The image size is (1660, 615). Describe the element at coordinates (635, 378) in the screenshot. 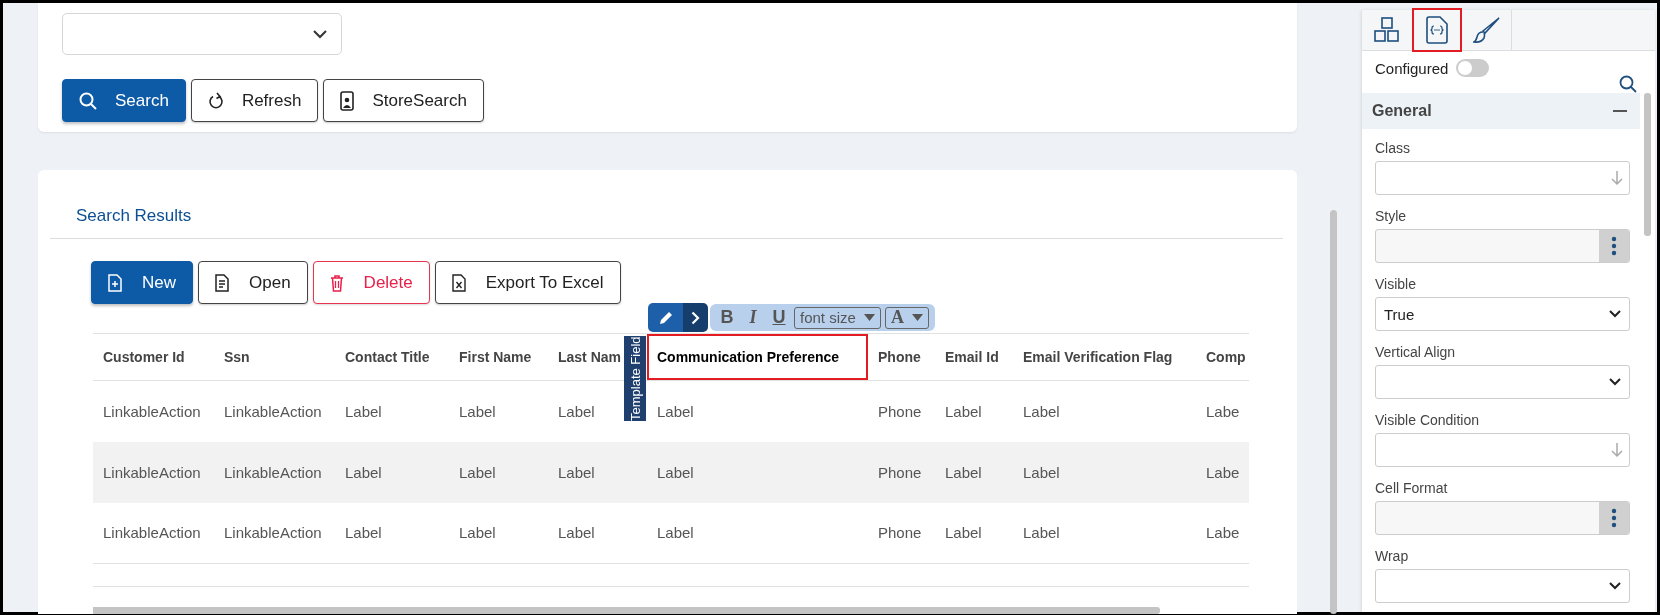

I see `template-field-tag: Template Field` at that location.